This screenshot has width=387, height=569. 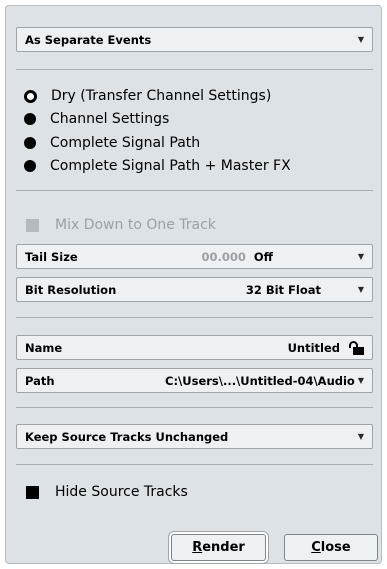 What do you see at coordinates (110, 119) in the screenshot?
I see `radio-channel-settings-label: Channel Settings` at bounding box center [110, 119].